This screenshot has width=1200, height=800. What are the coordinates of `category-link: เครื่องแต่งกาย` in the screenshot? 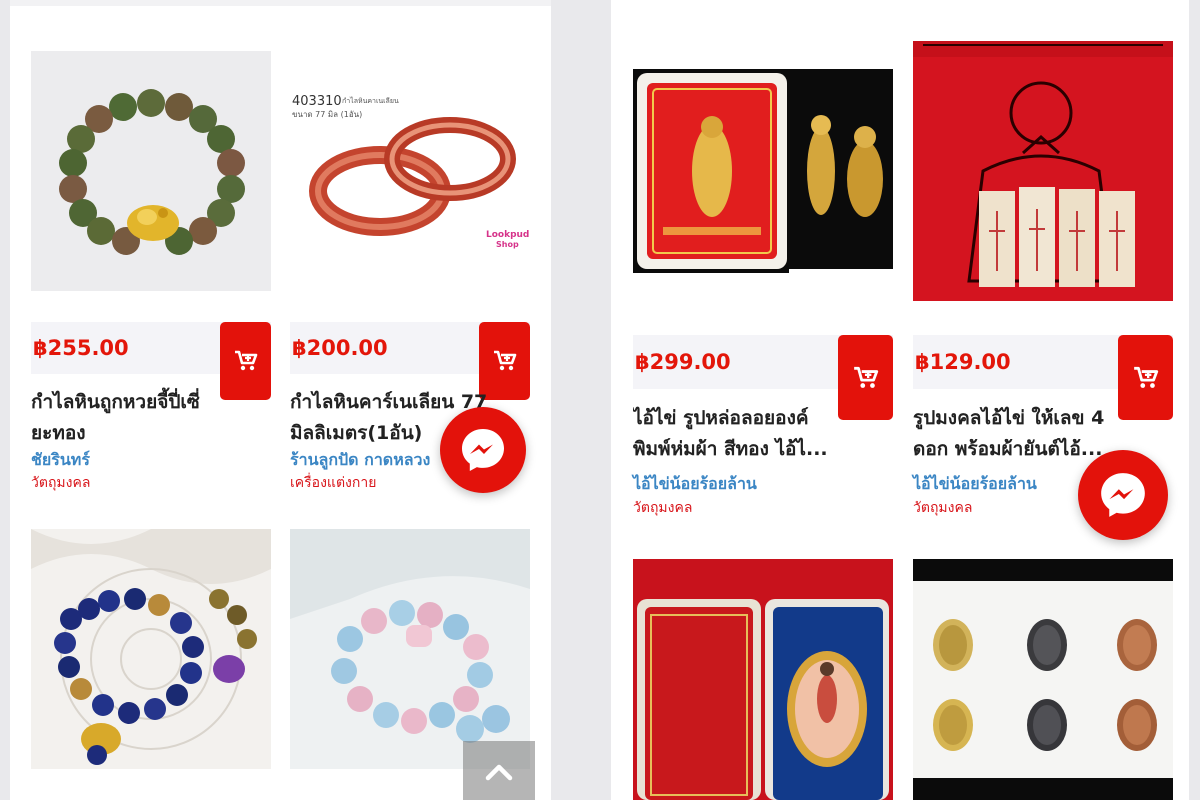 It's located at (333, 483).